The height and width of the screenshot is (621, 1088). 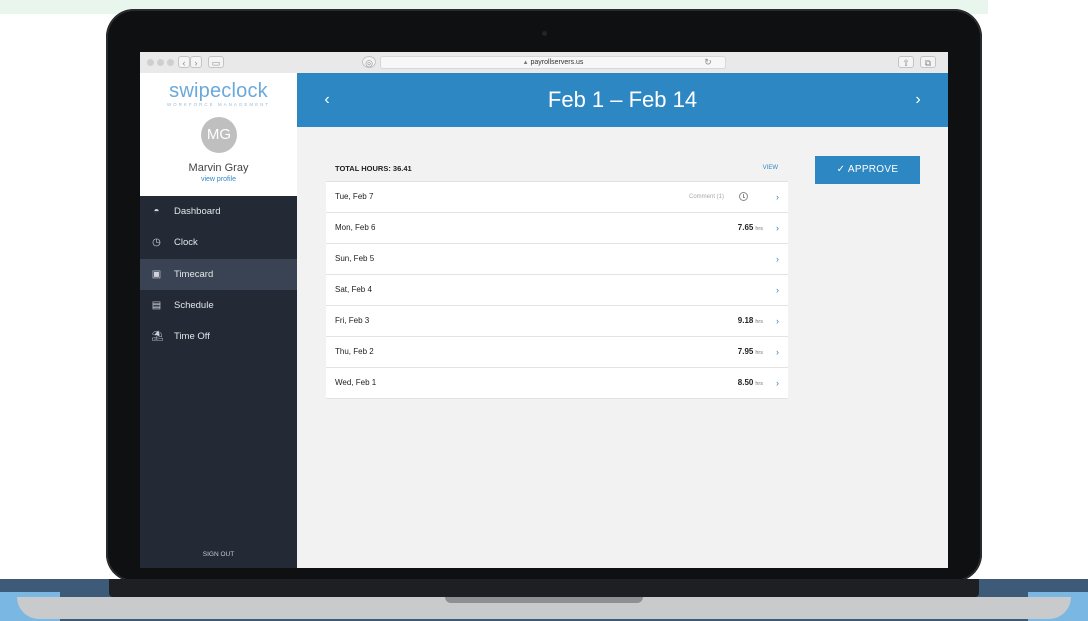 I want to click on total-hours-row: TOTAL HOURS: 36.41 VIEW, so click(x=557, y=169).